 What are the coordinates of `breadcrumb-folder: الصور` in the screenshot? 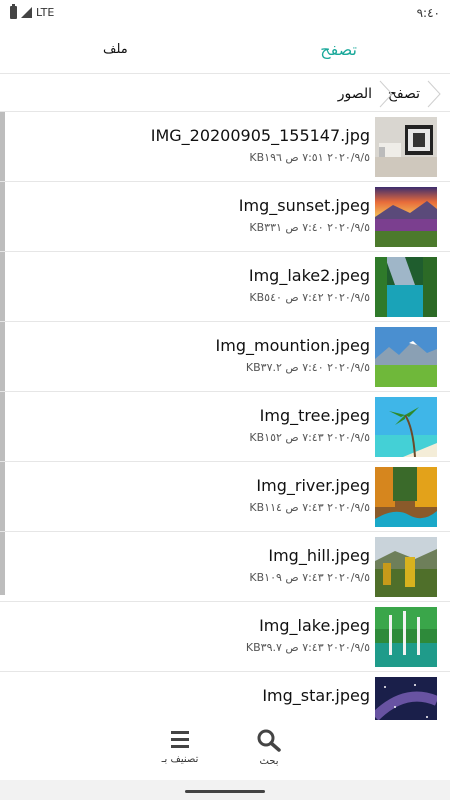 It's located at (355, 94).